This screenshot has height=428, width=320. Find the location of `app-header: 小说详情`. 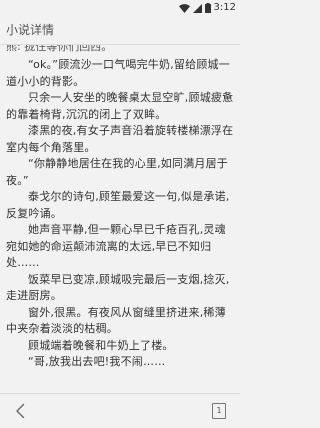

app-header: 小说详情 is located at coordinates (120, 30).